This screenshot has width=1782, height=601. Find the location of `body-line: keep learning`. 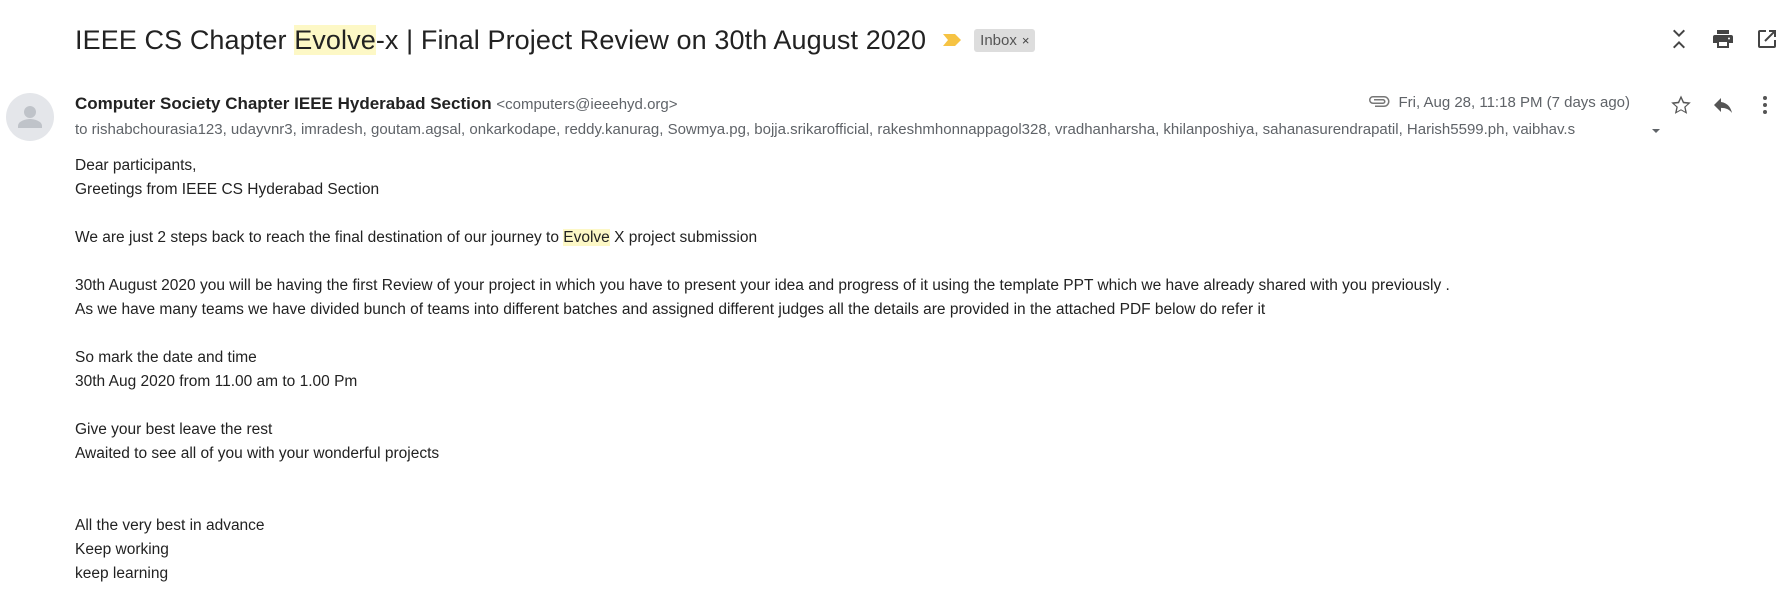

body-line: keep learning is located at coordinates (122, 573).